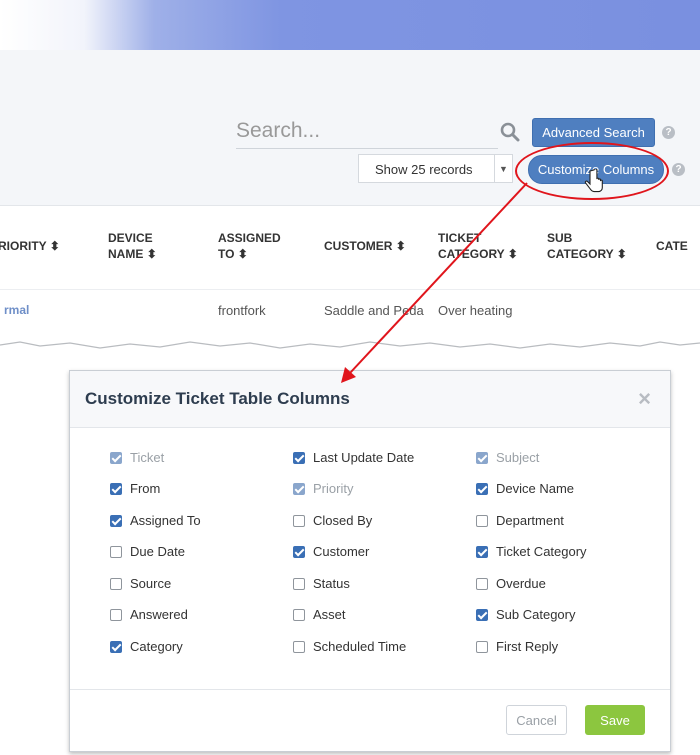 This screenshot has height=755, width=700. What do you see at coordinates (350, 337) in the screenshot?
I see `torn-edge-decoration` at bounding box center [350, 337].